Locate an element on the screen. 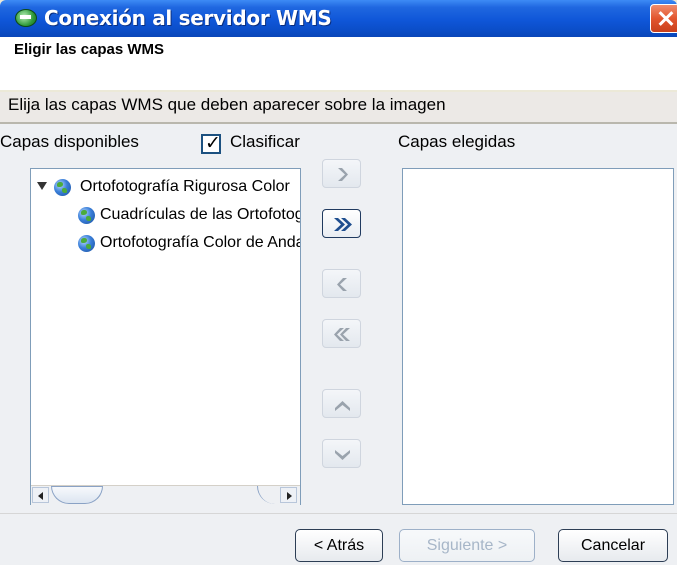 This screenshot has width=677, height=565. title-bar: Conexión al servidor WMS is located at coordinates (338, 18).